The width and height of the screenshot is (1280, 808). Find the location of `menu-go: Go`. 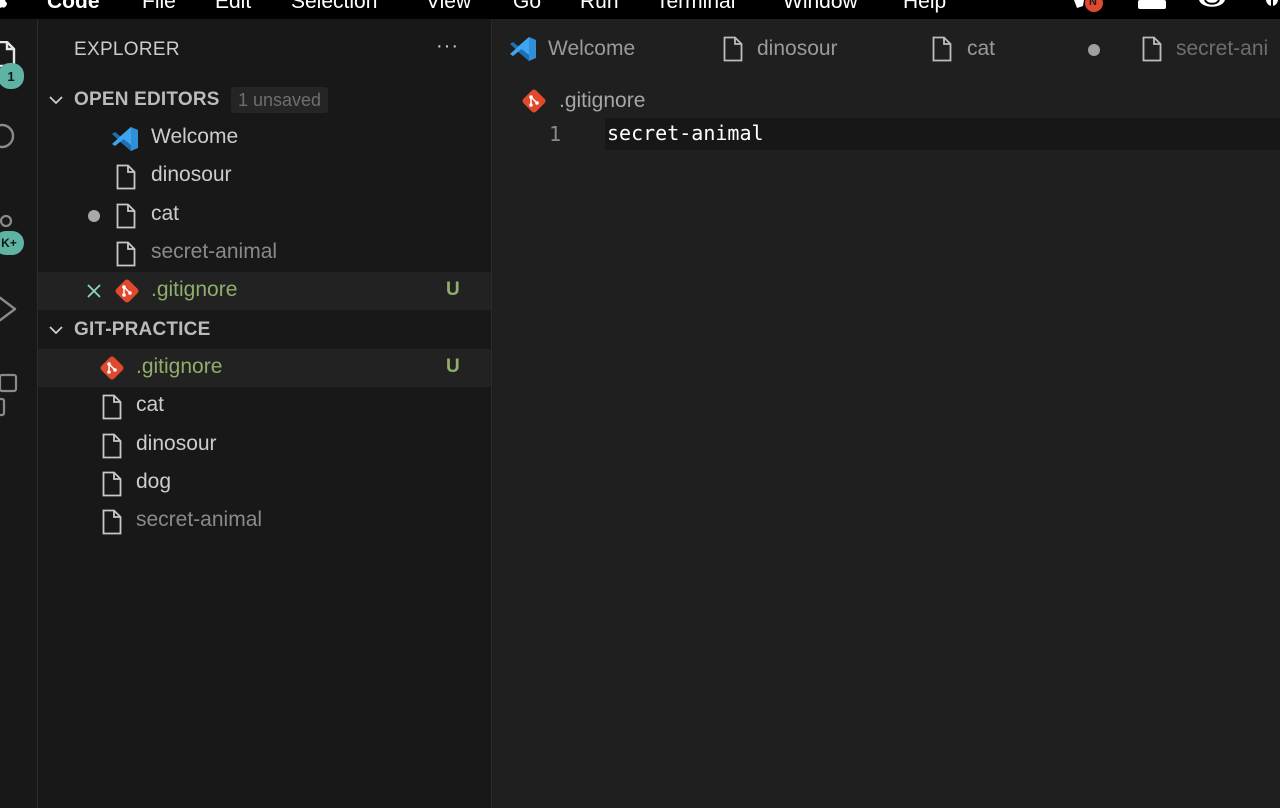

menu-go: Go is located at coordinates (527, 7).